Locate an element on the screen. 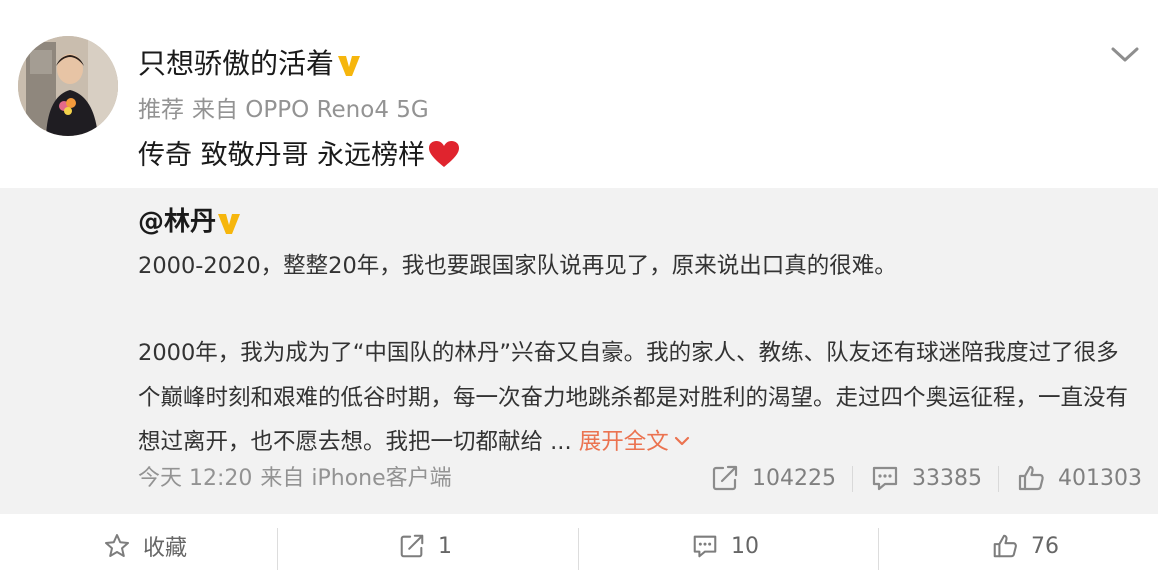  expand-full-text-link: 展开全文 is located at coordinates (635, 442).